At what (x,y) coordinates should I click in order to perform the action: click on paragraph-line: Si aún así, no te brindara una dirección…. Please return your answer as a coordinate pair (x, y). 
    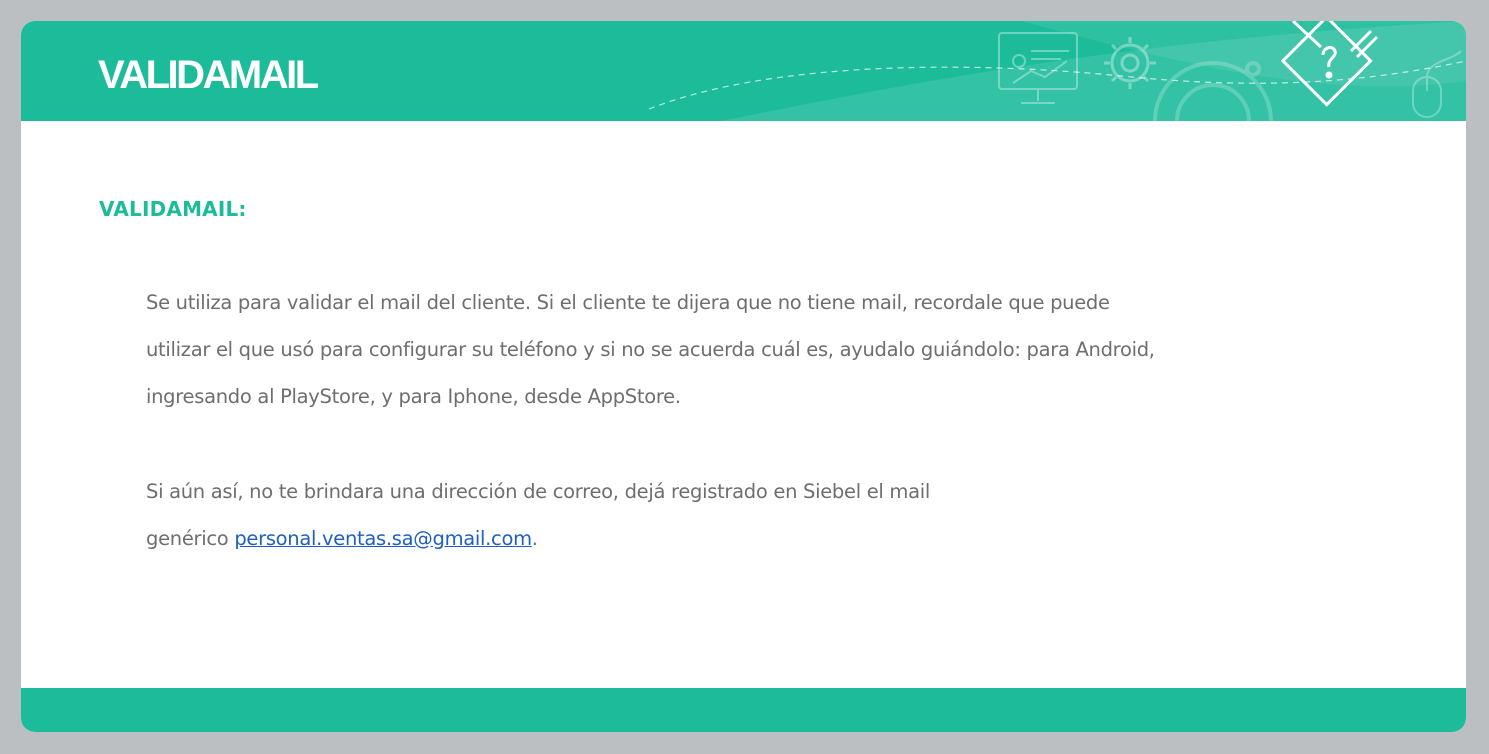
    Looking at the image, I should click on (538, 491).